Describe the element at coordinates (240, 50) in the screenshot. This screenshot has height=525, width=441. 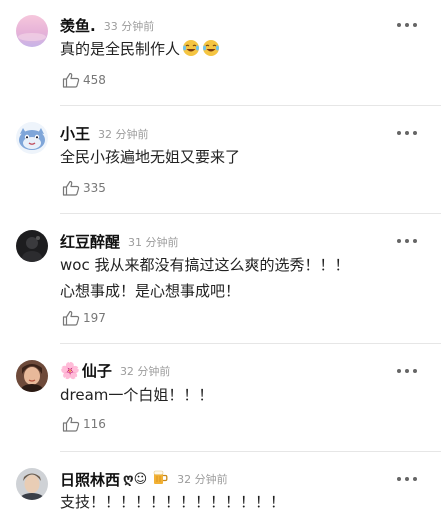
I see `comment-text: 真的是全民制作人` at that location.